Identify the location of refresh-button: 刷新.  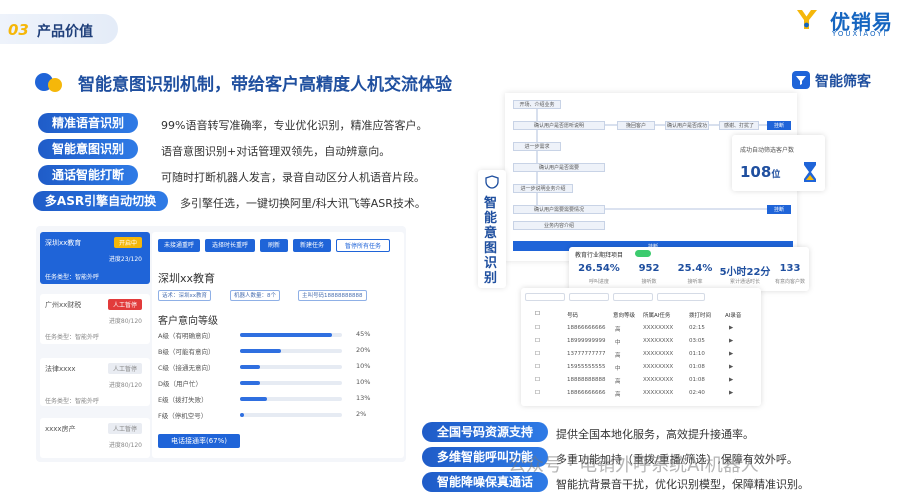
(274, 245).